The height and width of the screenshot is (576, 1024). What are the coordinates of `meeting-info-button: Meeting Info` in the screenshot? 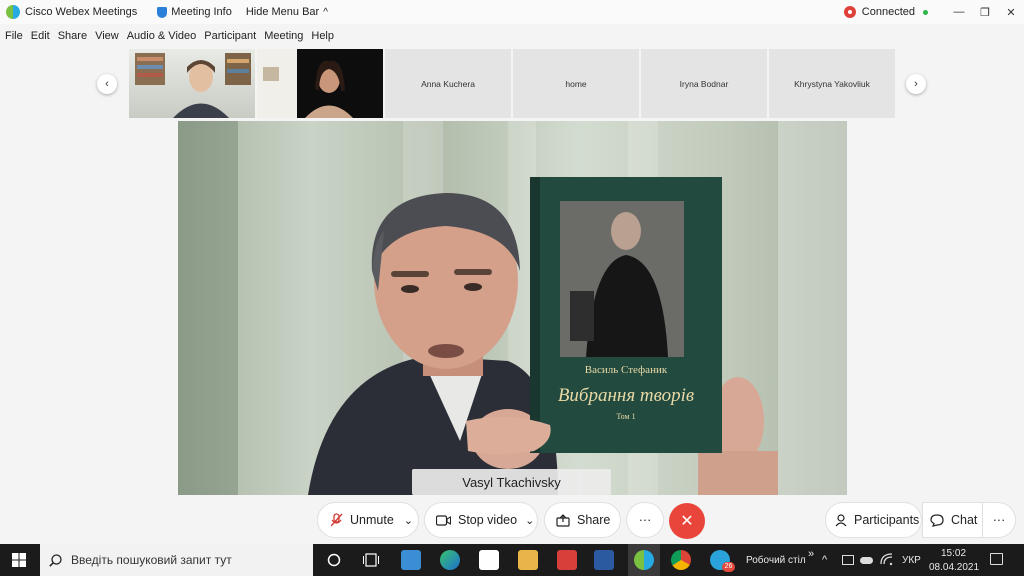 It's located at (191, 12).